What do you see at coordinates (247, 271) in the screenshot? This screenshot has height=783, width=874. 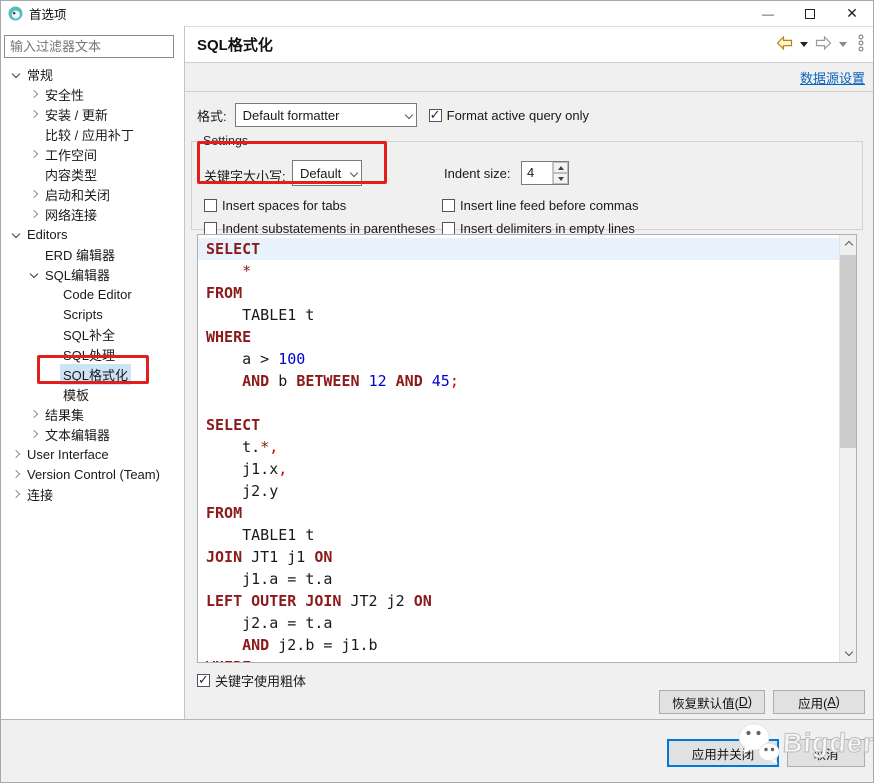 I see `code-line: *` at bounding box center [247, 271].